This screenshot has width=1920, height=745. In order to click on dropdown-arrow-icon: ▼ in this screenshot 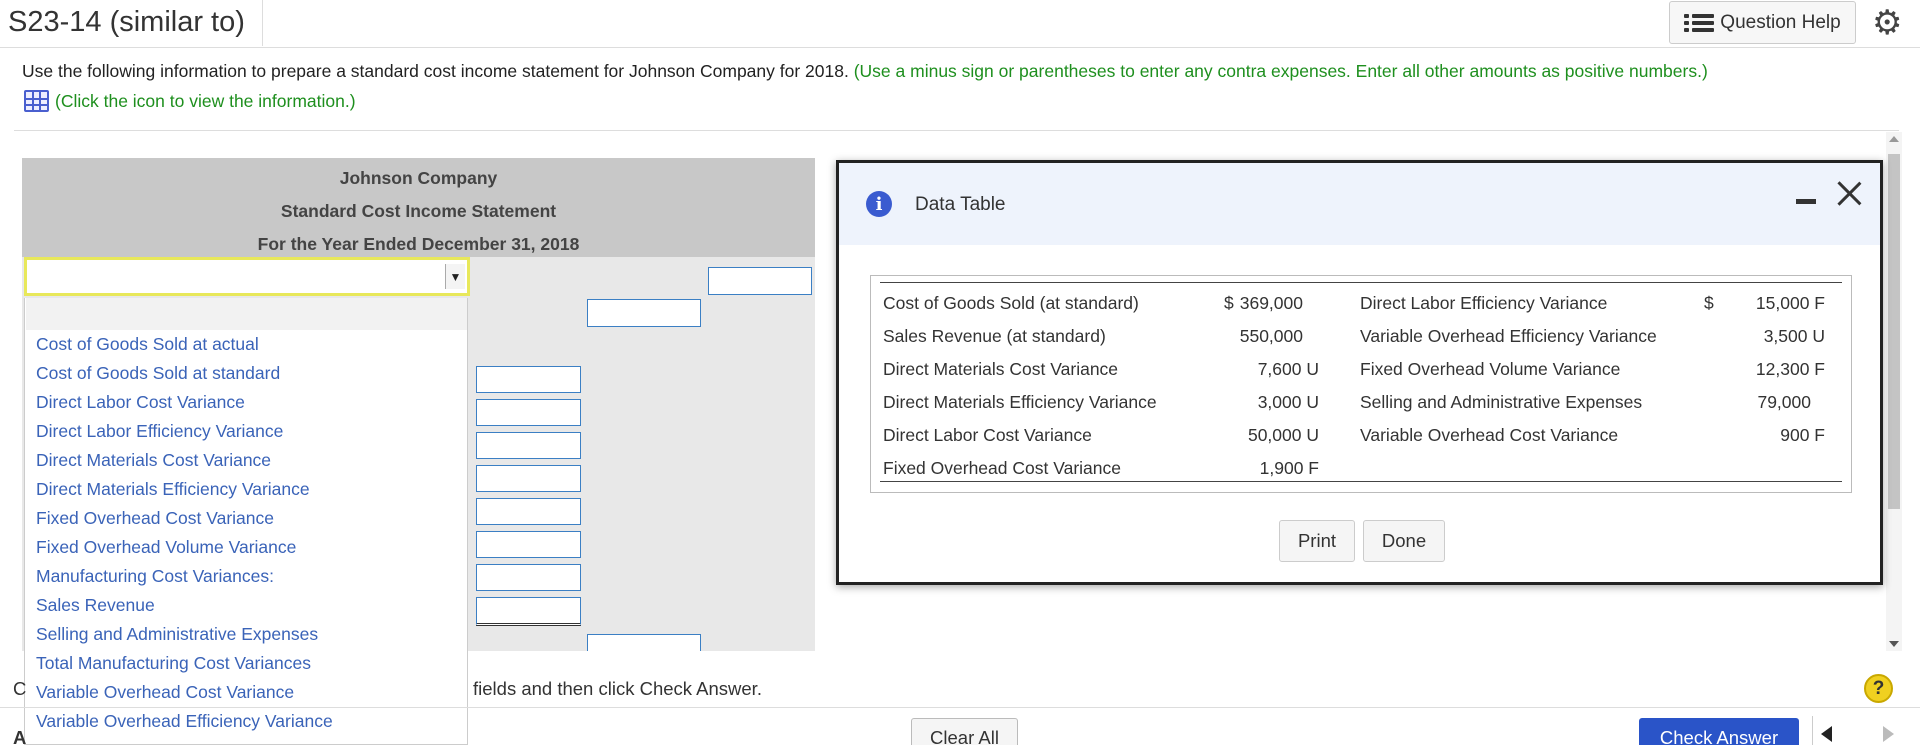, I will do `click(455, 276)`.